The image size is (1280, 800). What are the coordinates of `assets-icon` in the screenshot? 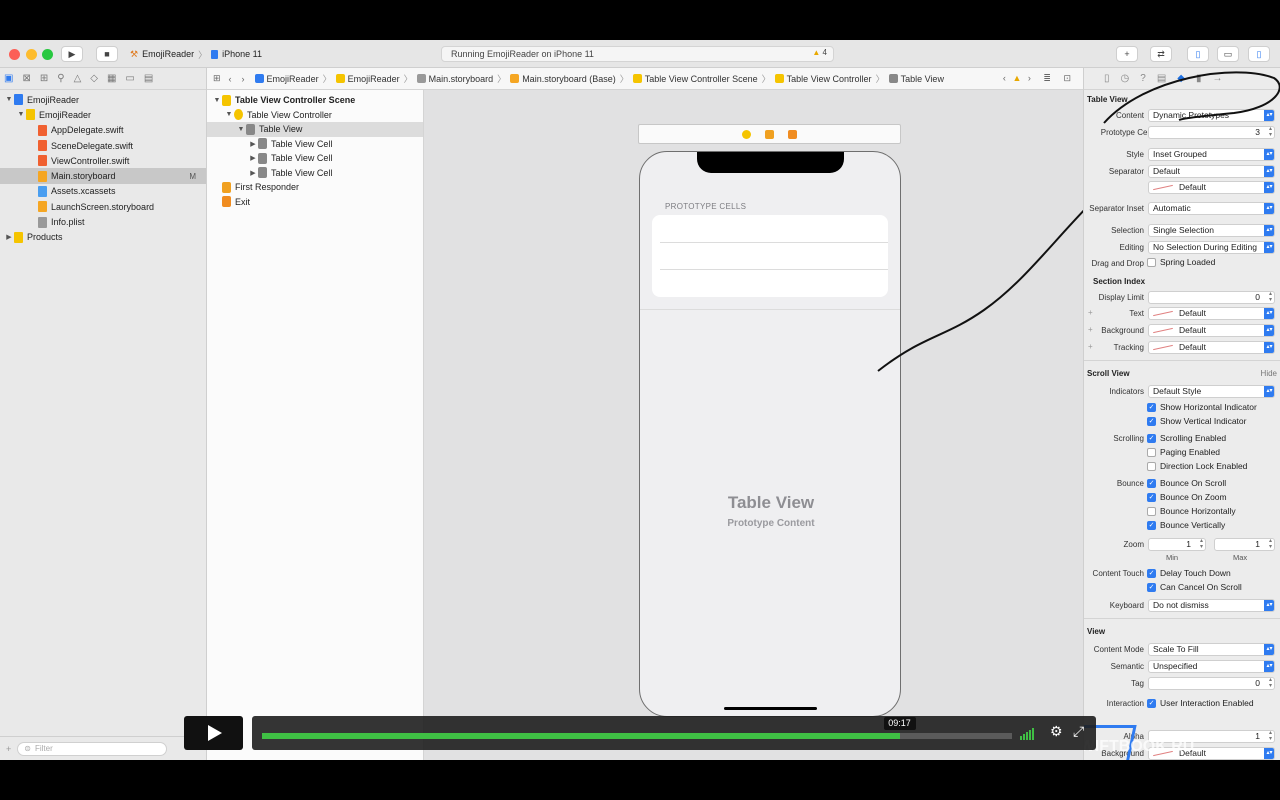 It's located at (42, 191).